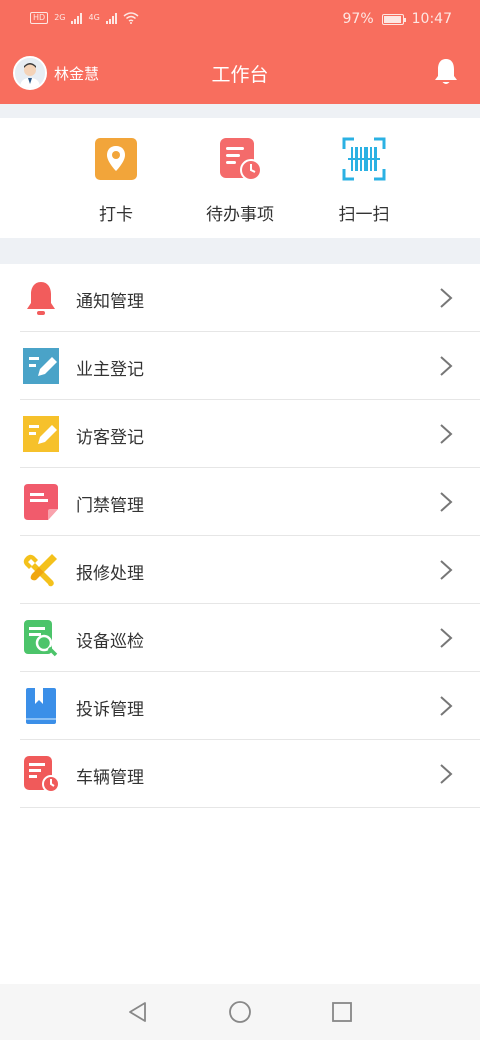 The width and height of the screenshot is (480, 1040). I want to click on battery-icon, so click(393, 19).